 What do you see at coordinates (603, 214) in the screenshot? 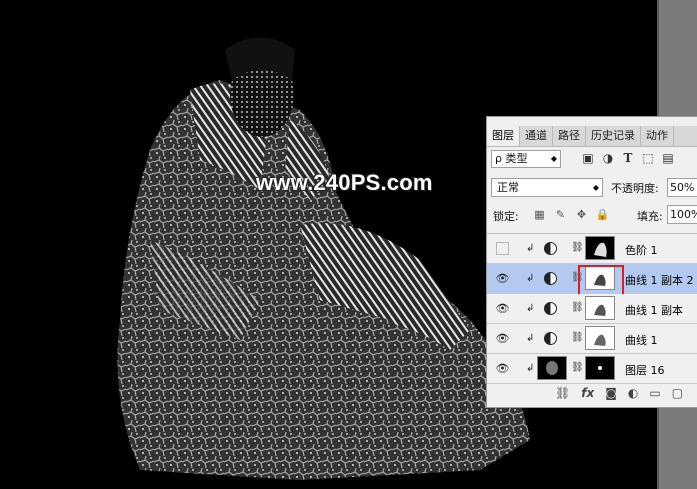
I see `lock-all-icon: 🔒` at bounding box center [603, 214].